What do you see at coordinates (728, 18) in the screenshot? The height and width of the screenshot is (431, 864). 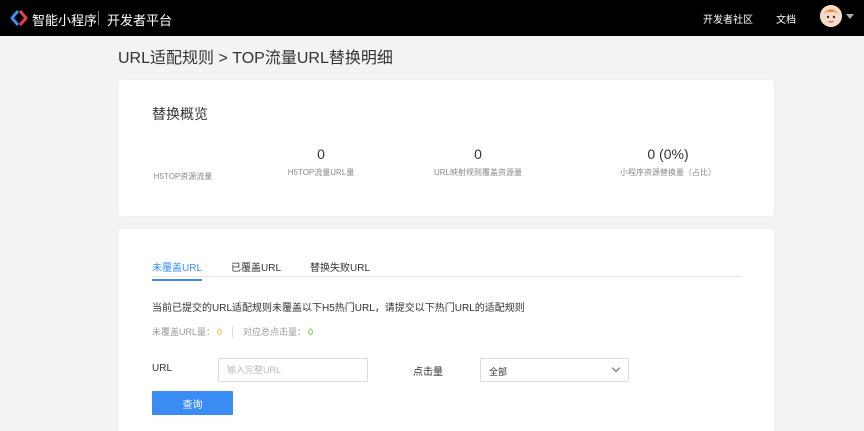 I see `nav-developer-community-link: 开发者社区` at bounding box center [728, 18].